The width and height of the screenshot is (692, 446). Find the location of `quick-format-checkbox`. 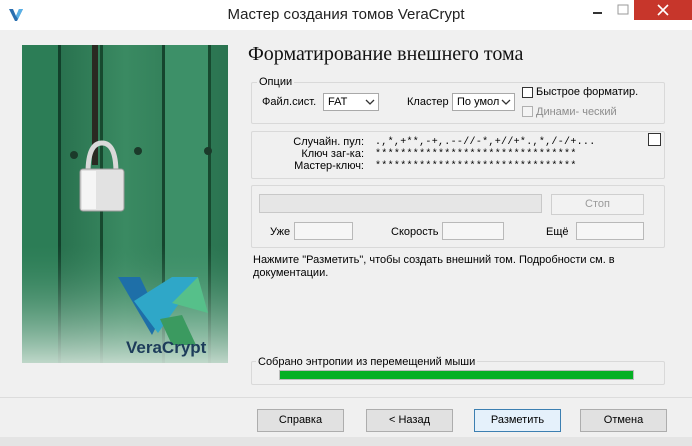

quick-format-checkbox is located at coordinates (527, 92).